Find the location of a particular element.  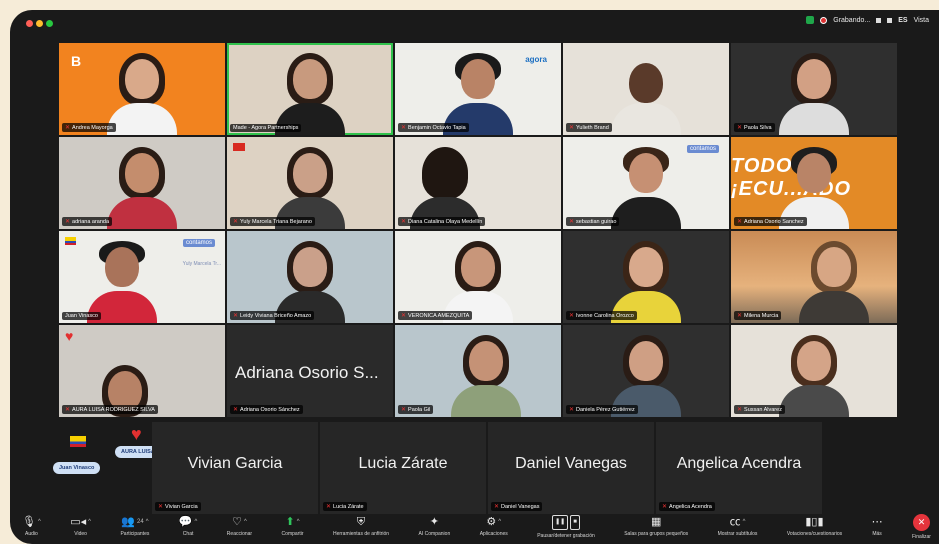

strip-tile: Angelica Acendra ✕ Angelica Acendra is located at coordinates (739, 468).